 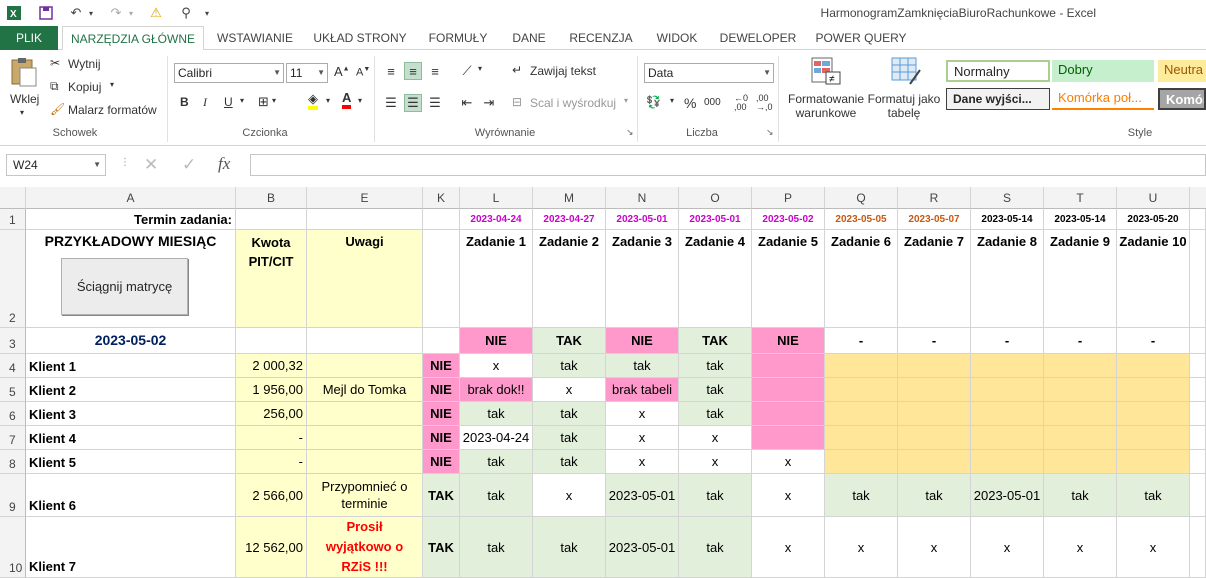 What do you see at coordinates (861, 198) in the screenshot?
I see `column-header: Q` at bounding box center [861, 198].